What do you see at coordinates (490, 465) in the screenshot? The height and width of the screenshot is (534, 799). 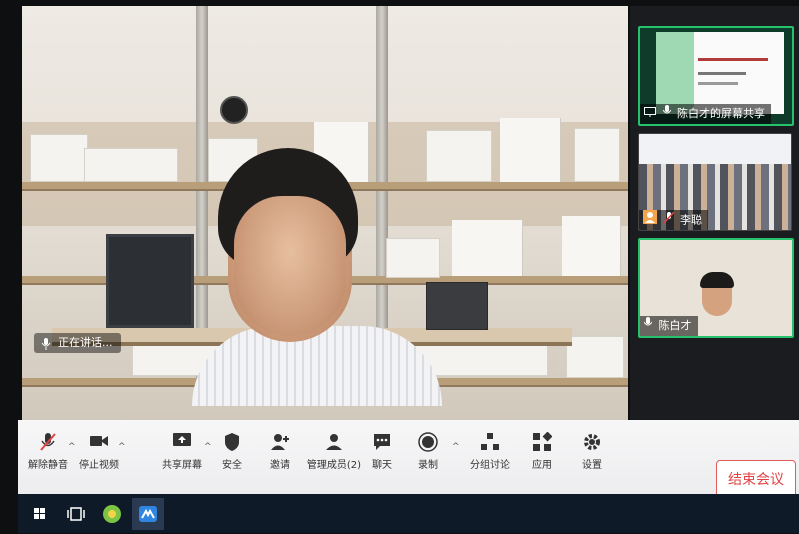 I see `breakout-rooms-label: 分组讨论` at bounding box center [490, 465].